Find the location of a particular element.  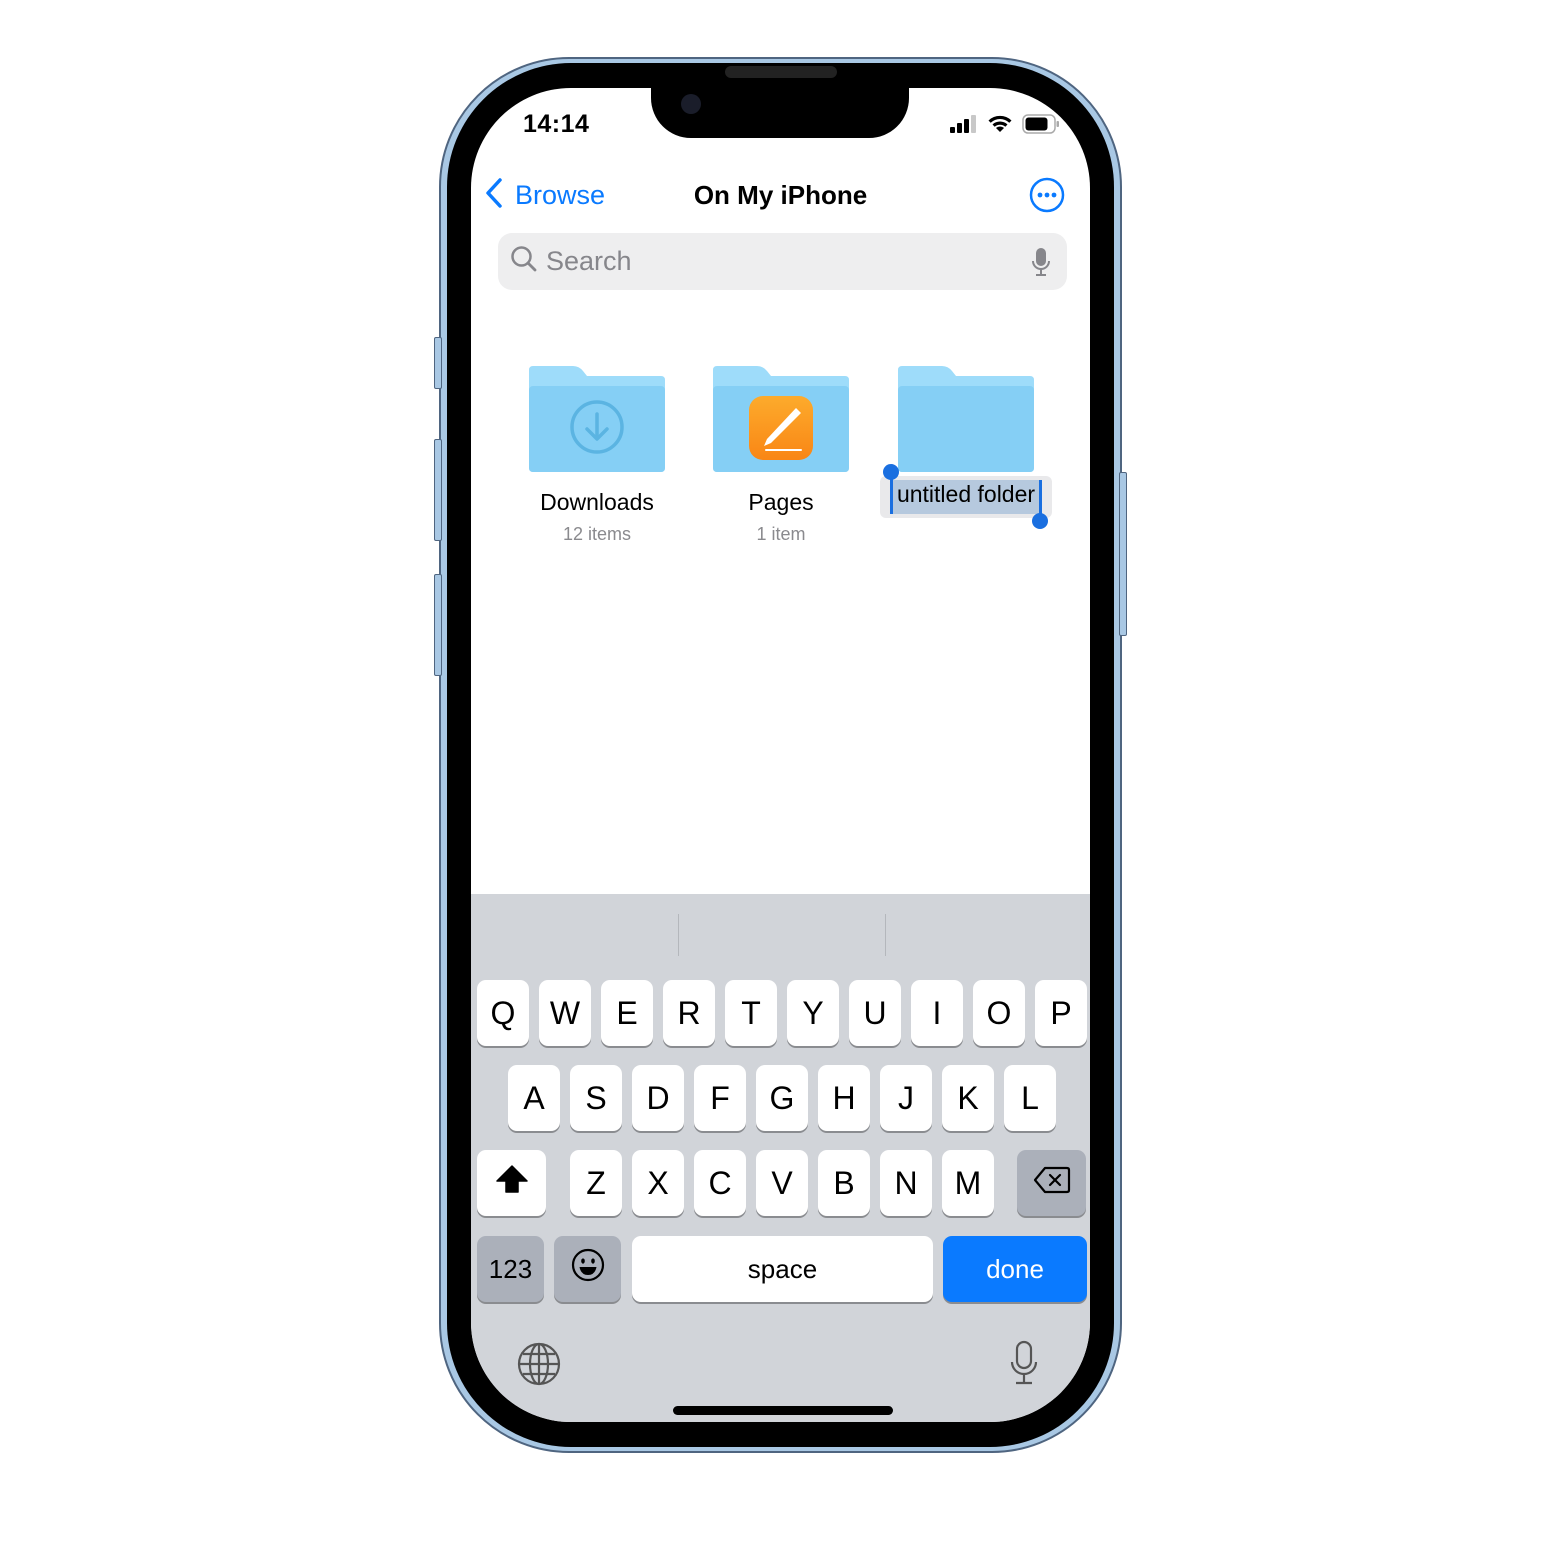

emoji-face-icon is located at coordinates (588, 1269).